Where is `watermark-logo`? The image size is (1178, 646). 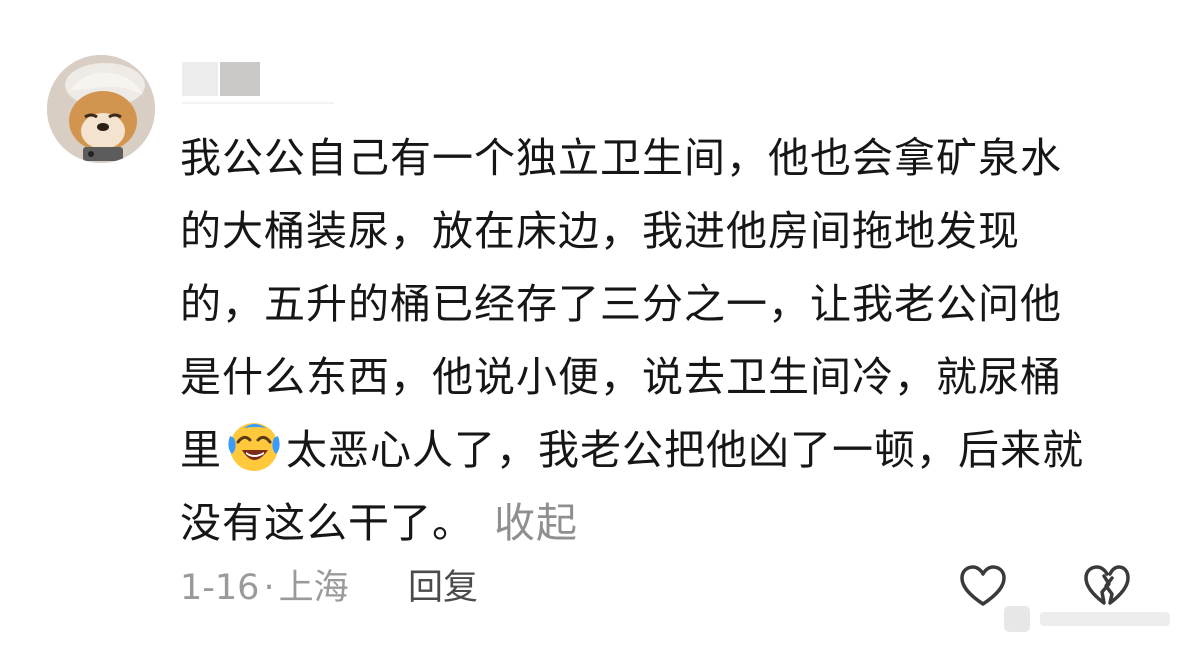 watermark-logo is located at coordinates (1089, 620).